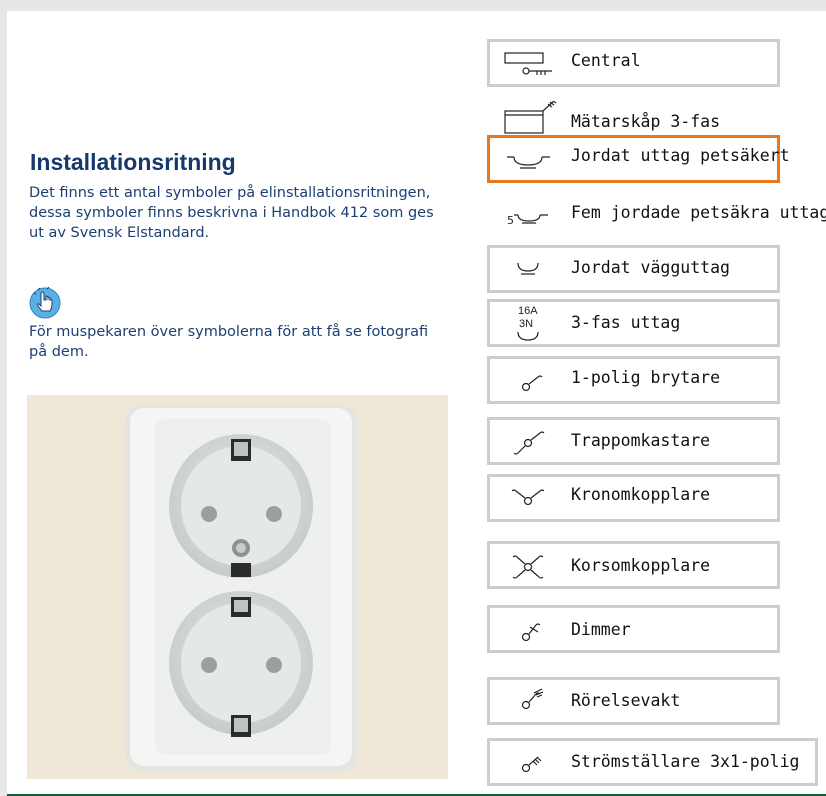  What do you see at coordinates (641, 440) in the screenshot?
I see `symbol-label: Trappomkastare` at bounding box center [641, 440].